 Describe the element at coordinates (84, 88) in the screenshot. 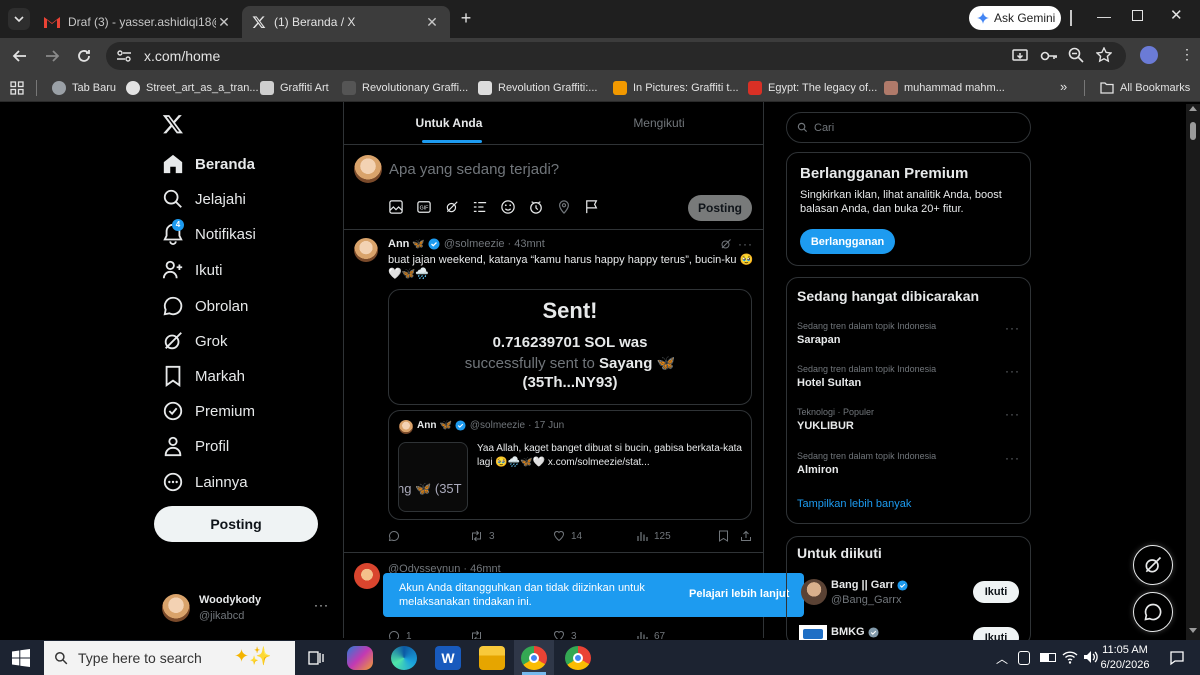

I see `bookmark-item: Tab Baru` at that location.